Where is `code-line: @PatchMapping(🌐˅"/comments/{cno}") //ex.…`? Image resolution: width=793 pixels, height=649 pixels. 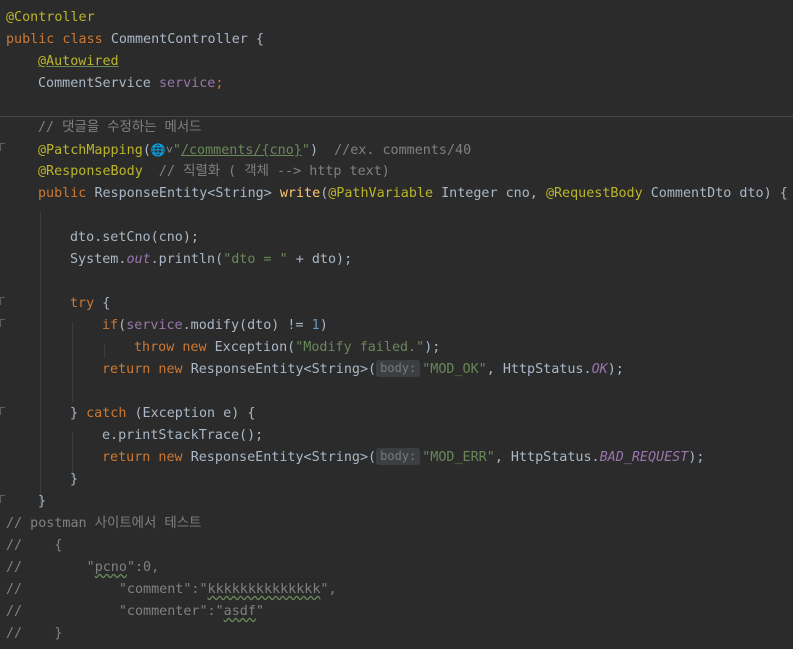
code-line: @PatchMapping(🌐˅"/comments/{cno}") //ex.… is located at coordinates (254, 150).